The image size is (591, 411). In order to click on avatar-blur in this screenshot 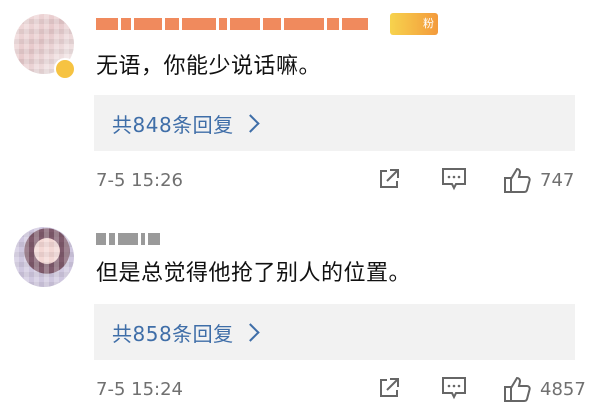, I will do `click(44, 257)`.